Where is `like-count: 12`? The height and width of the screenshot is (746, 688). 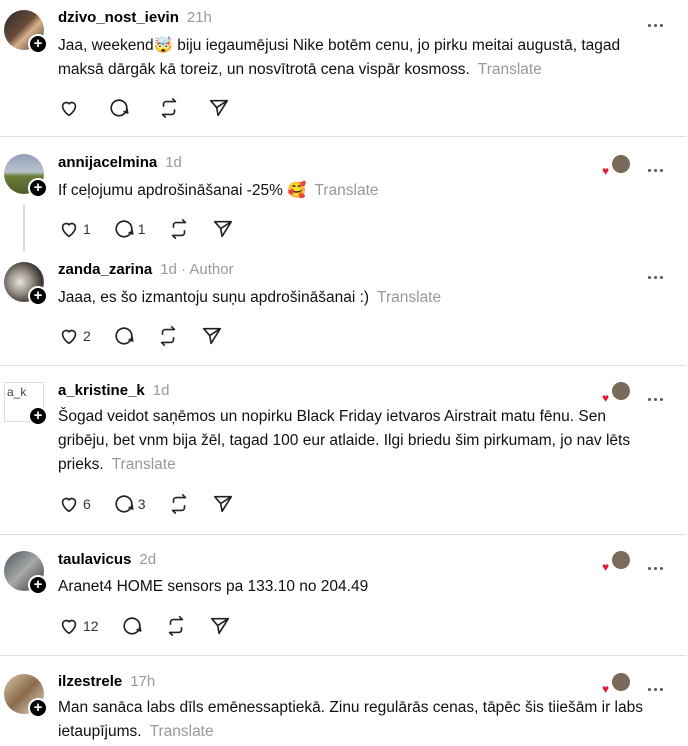
like-count: 12 is located at coordinates (91, 626).